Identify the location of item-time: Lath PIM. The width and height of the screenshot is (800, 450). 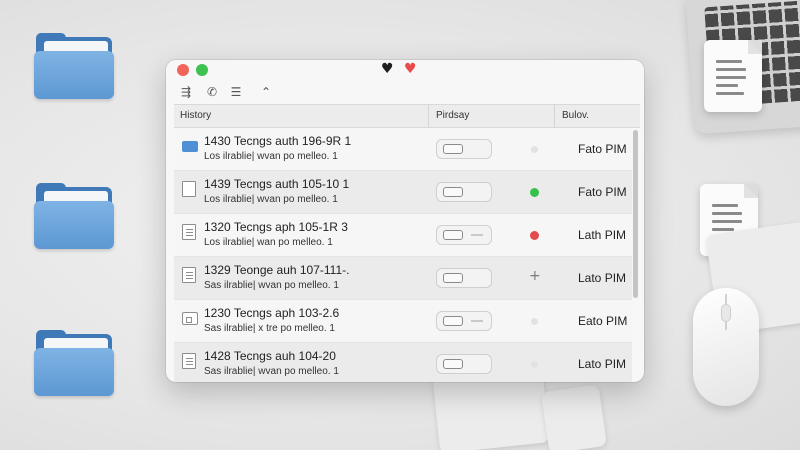
(602, 235).